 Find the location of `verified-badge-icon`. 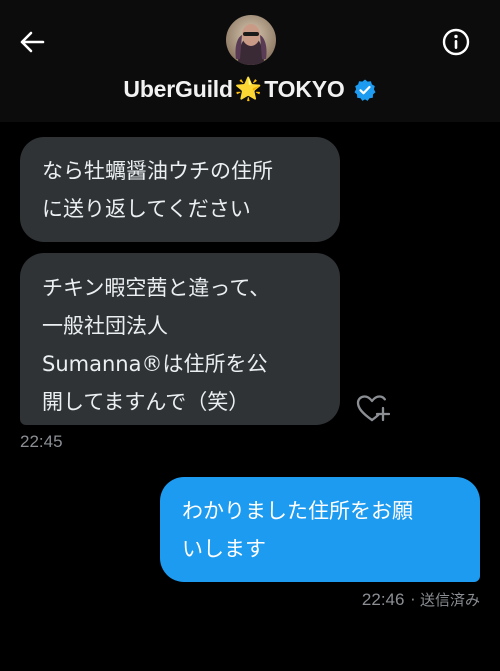

verified-badge-icon is located at coordinates (365, 90).